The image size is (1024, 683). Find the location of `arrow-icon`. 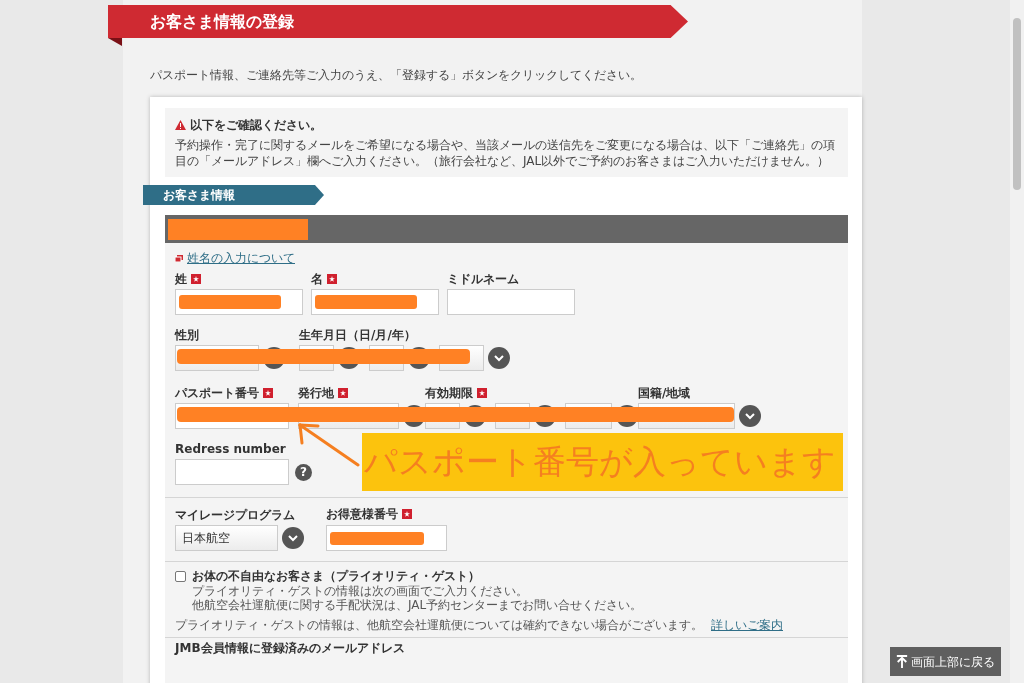

arrow-icon is located at coordinates (328, 444).